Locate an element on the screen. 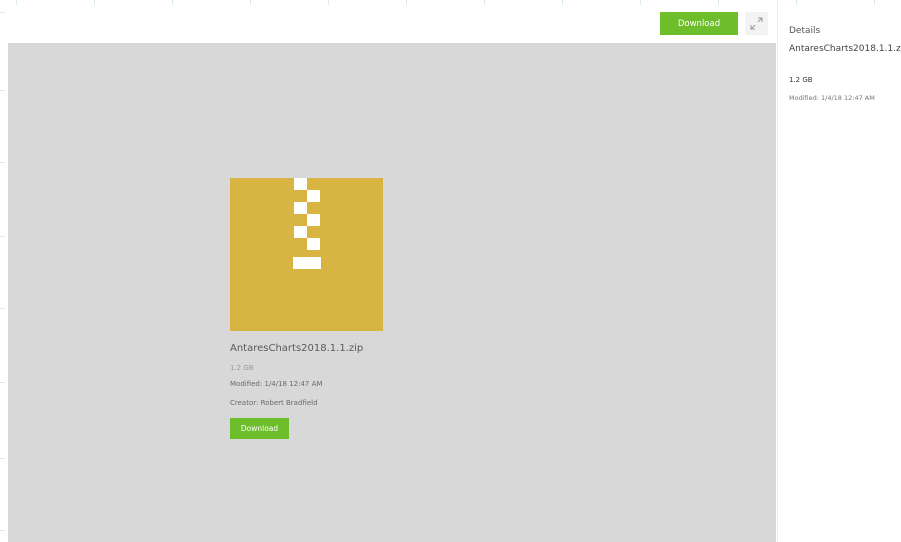 The height and width of the screenshot is (542, 901). preview-download-button: Download is located at coordinates (259, 428).